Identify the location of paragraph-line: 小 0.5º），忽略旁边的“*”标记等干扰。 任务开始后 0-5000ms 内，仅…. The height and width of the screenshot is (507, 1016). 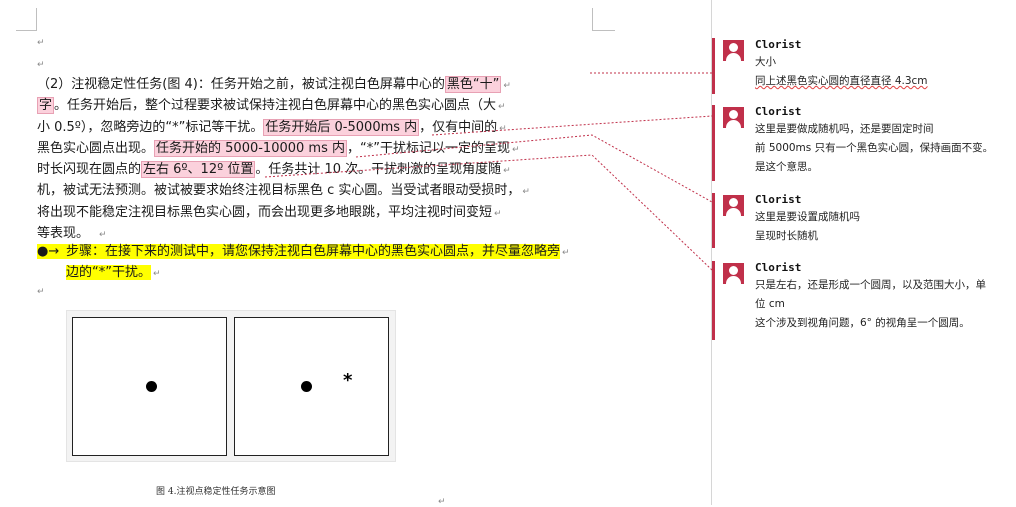
(272, 127).